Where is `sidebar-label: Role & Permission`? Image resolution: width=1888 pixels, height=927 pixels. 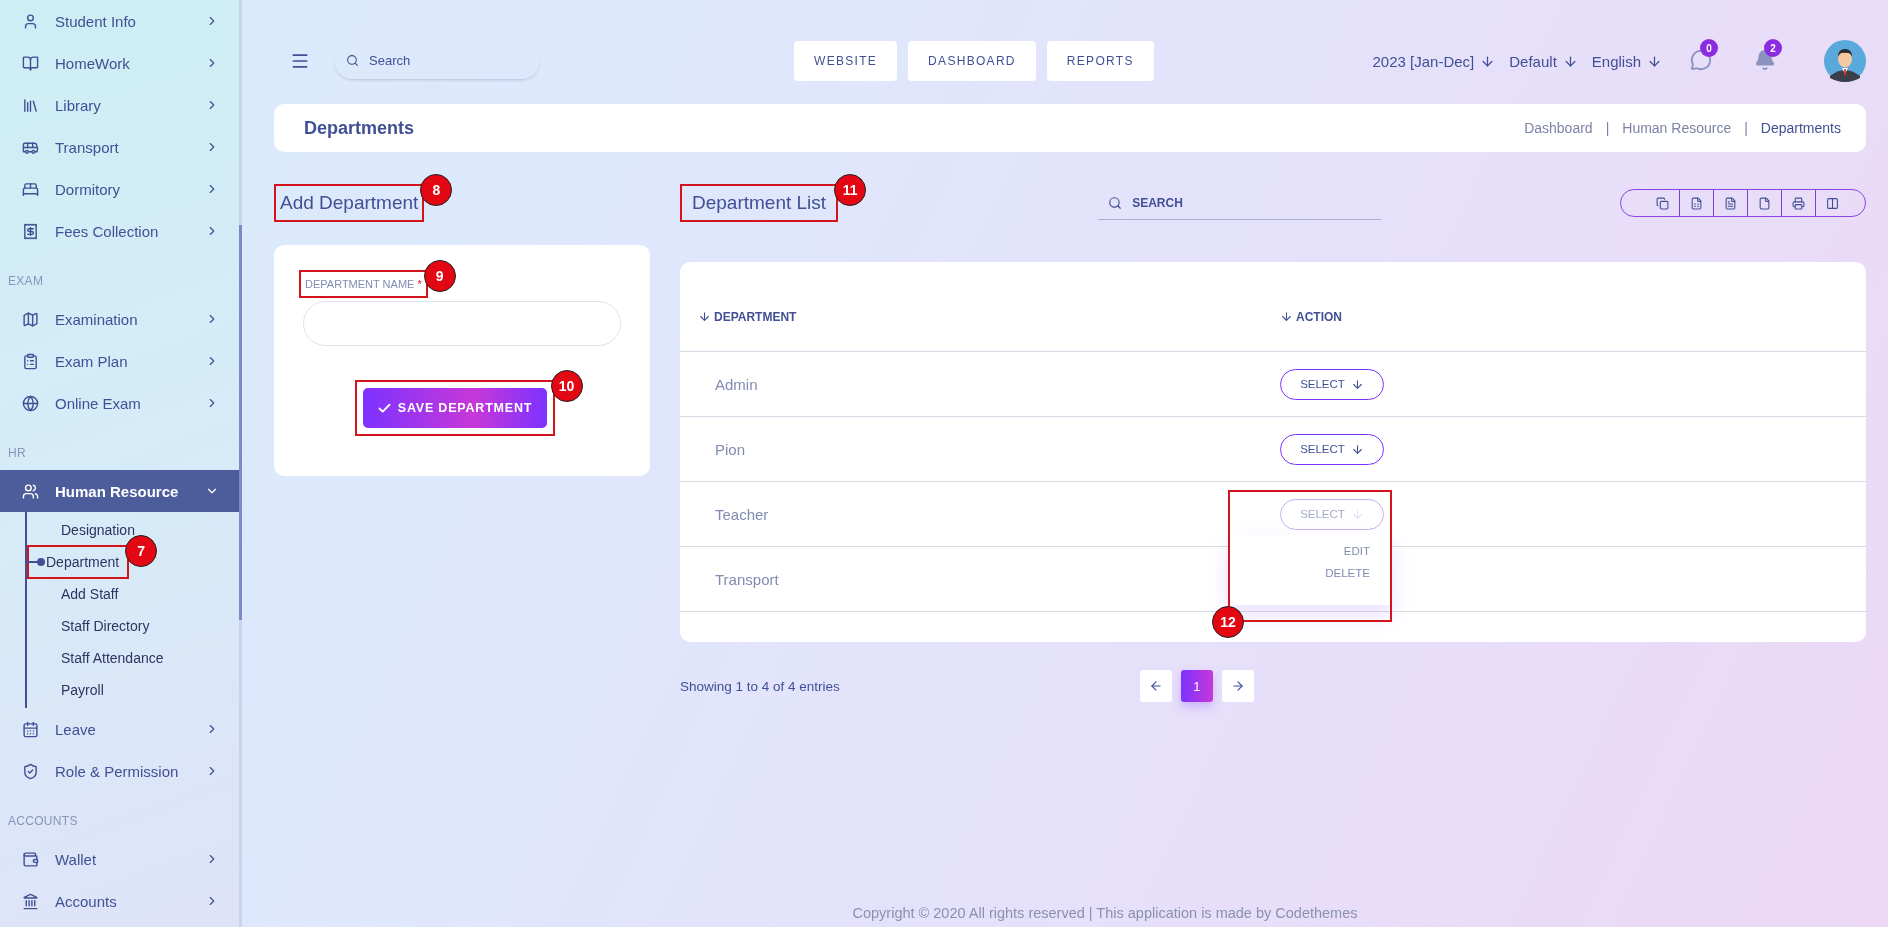 sidebar-label: Role & Permission is located at coordinates (117, 771).